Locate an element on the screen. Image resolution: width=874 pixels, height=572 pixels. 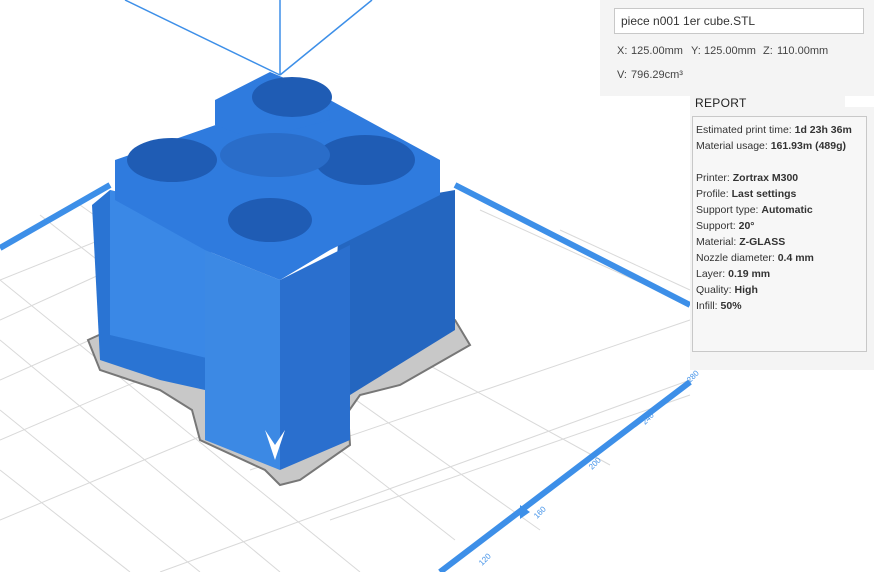
report-layer: Layer: 0.19 mm is located at coordinates (733, 274).